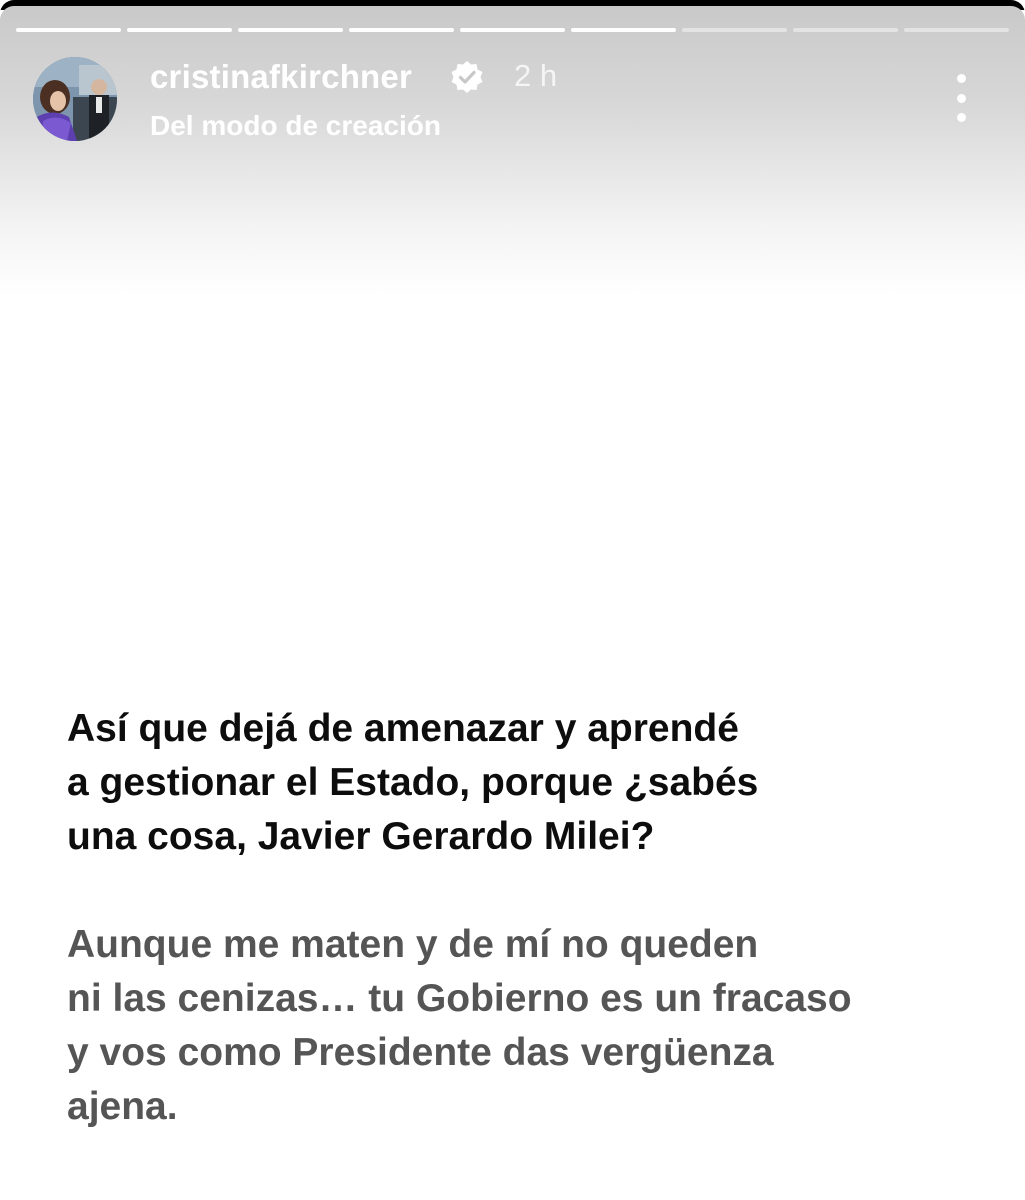 This screenshot has height=1200, width=1025. I want to click on vertical-ellipsis-icon, so click(961, 78).